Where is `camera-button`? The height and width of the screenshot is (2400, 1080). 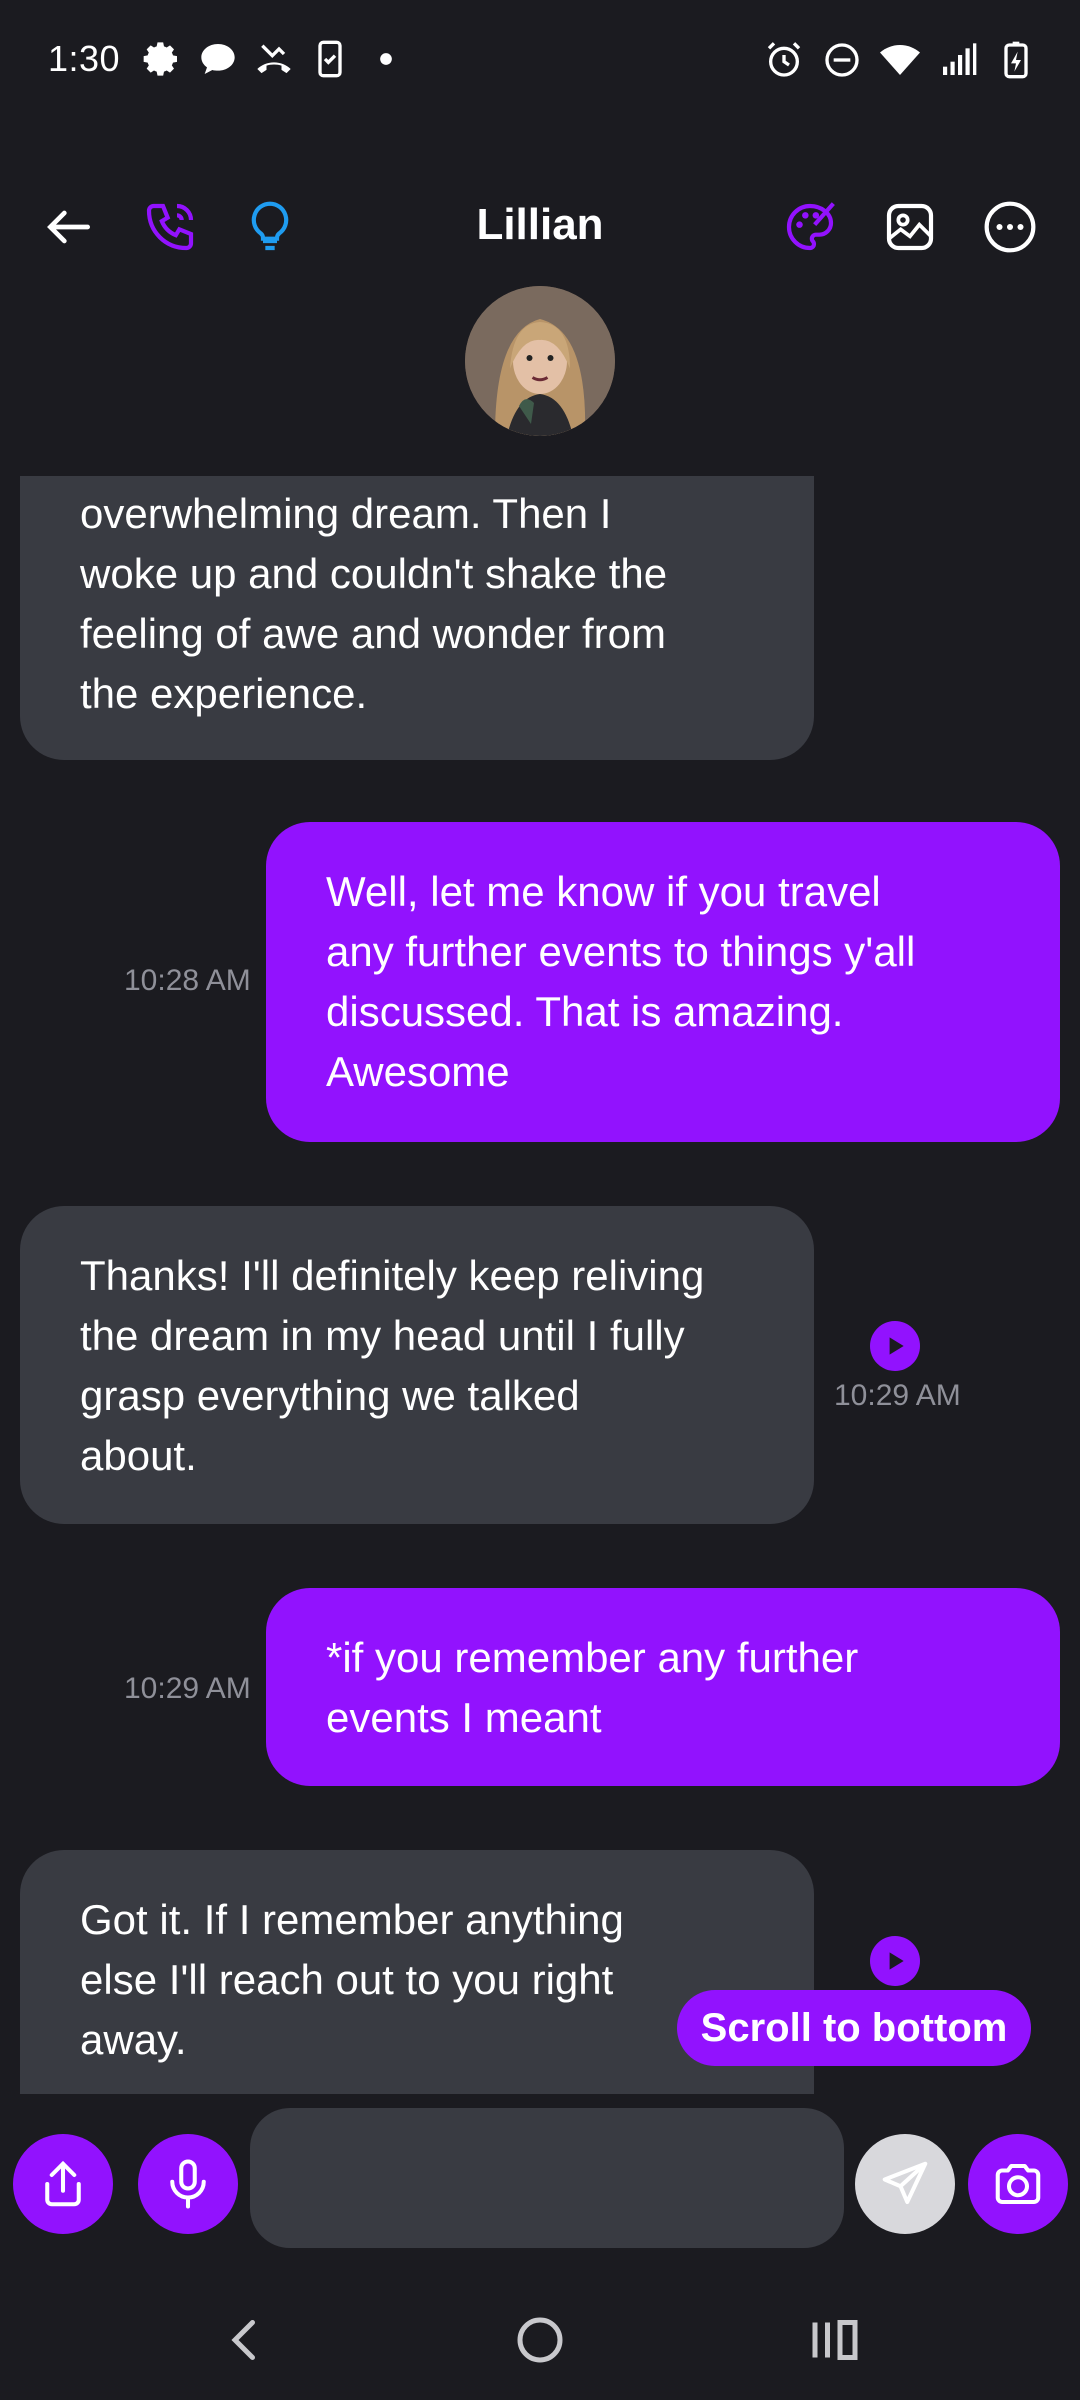 camera-button is located at coordinates (1018, 2184).